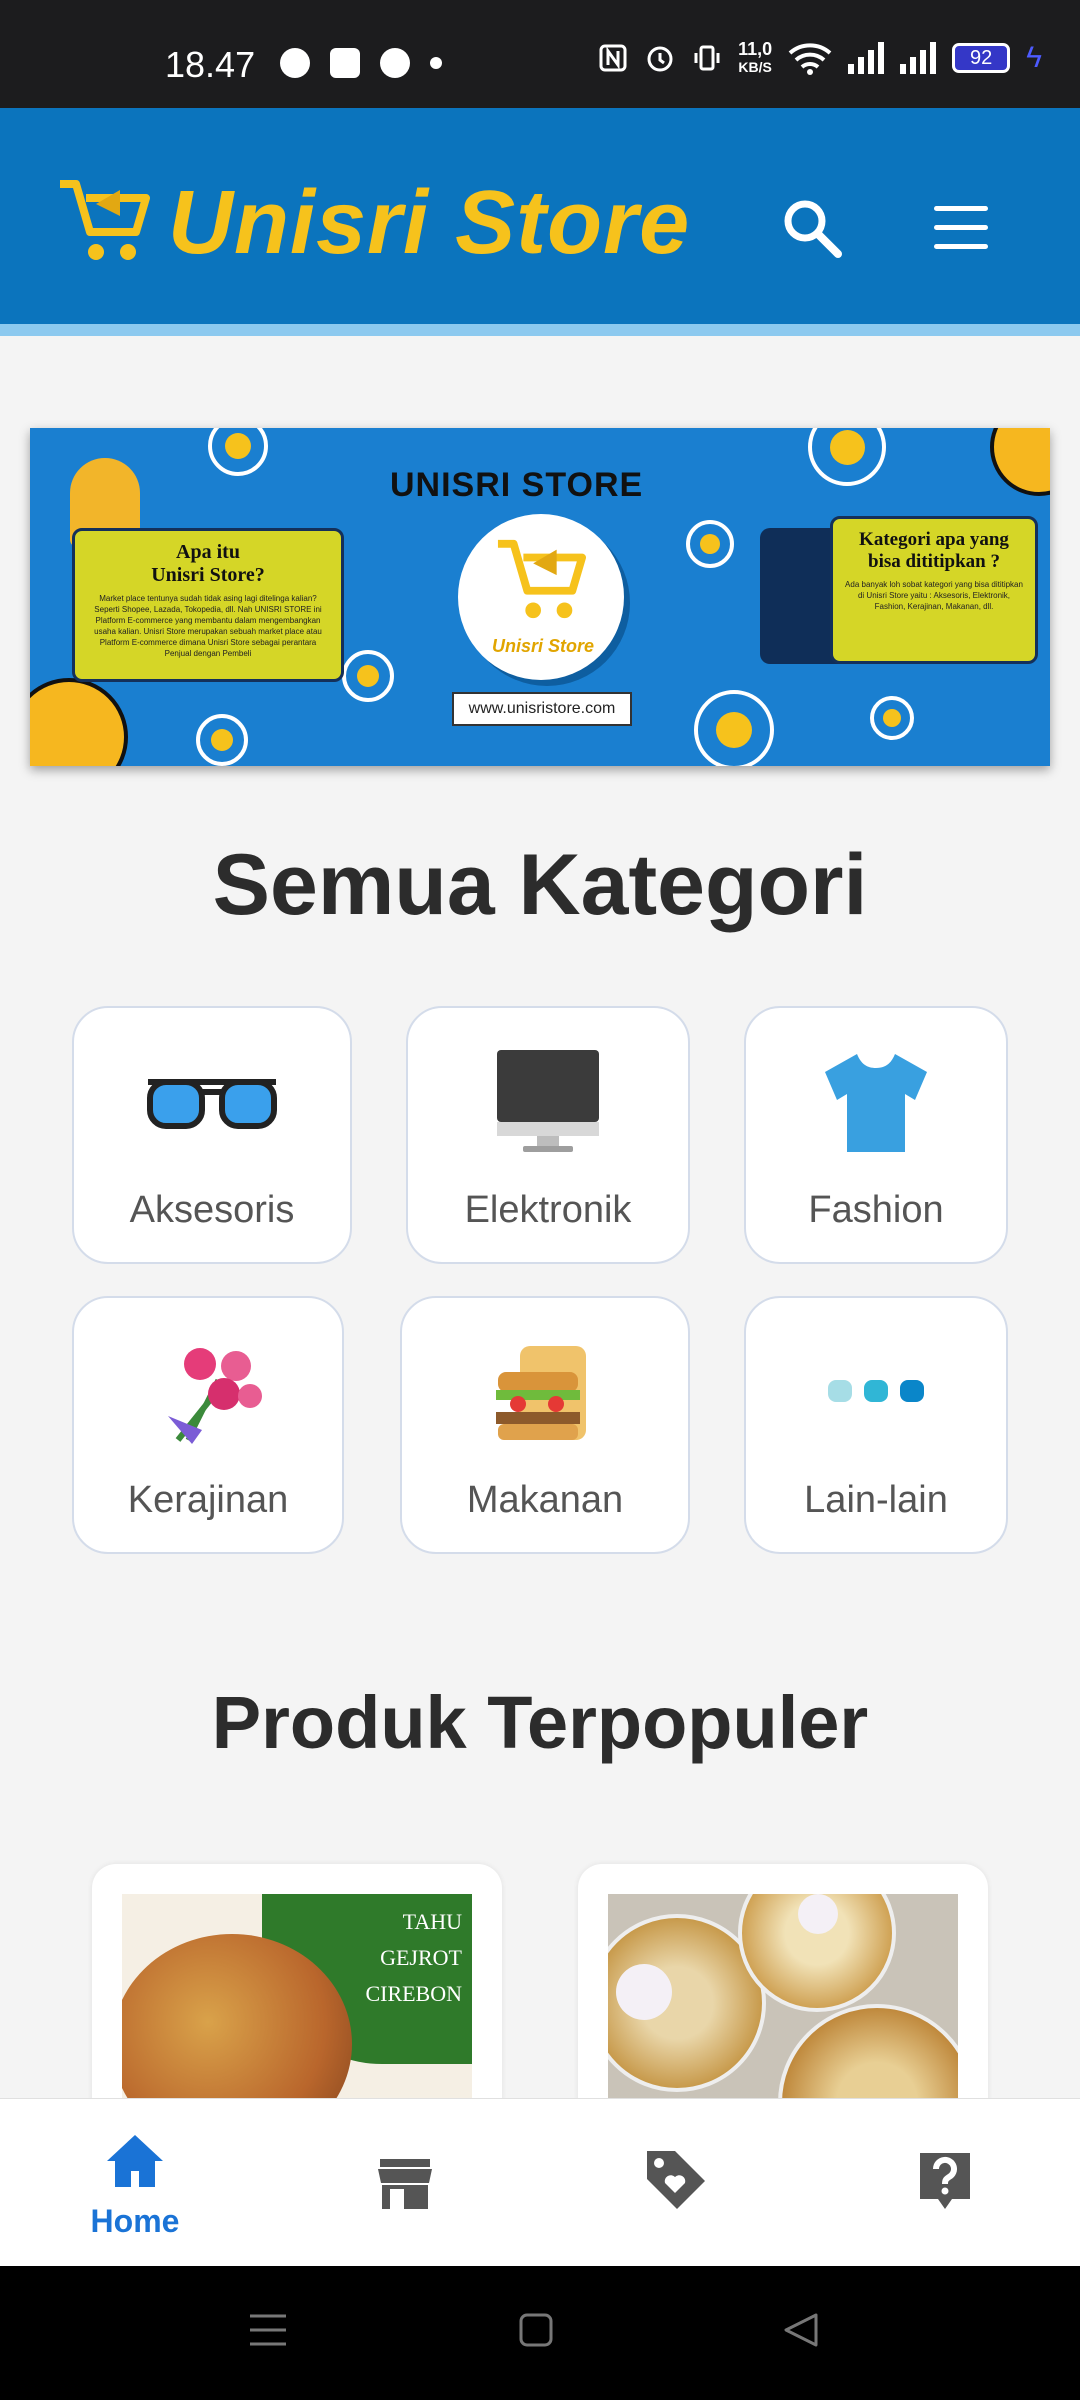 Image resolution: width=1080 pixels, height=2400 pixels. I want to click on help-icon, so click(945, 2181).